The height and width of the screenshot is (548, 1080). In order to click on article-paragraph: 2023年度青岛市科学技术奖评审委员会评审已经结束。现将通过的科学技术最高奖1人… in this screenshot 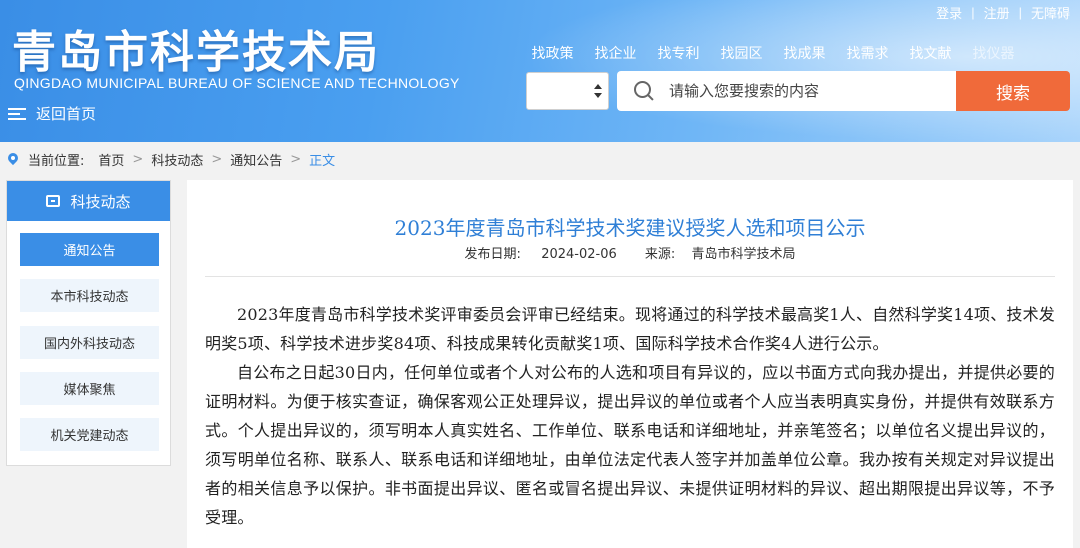, I will do `click(630, 329)`.